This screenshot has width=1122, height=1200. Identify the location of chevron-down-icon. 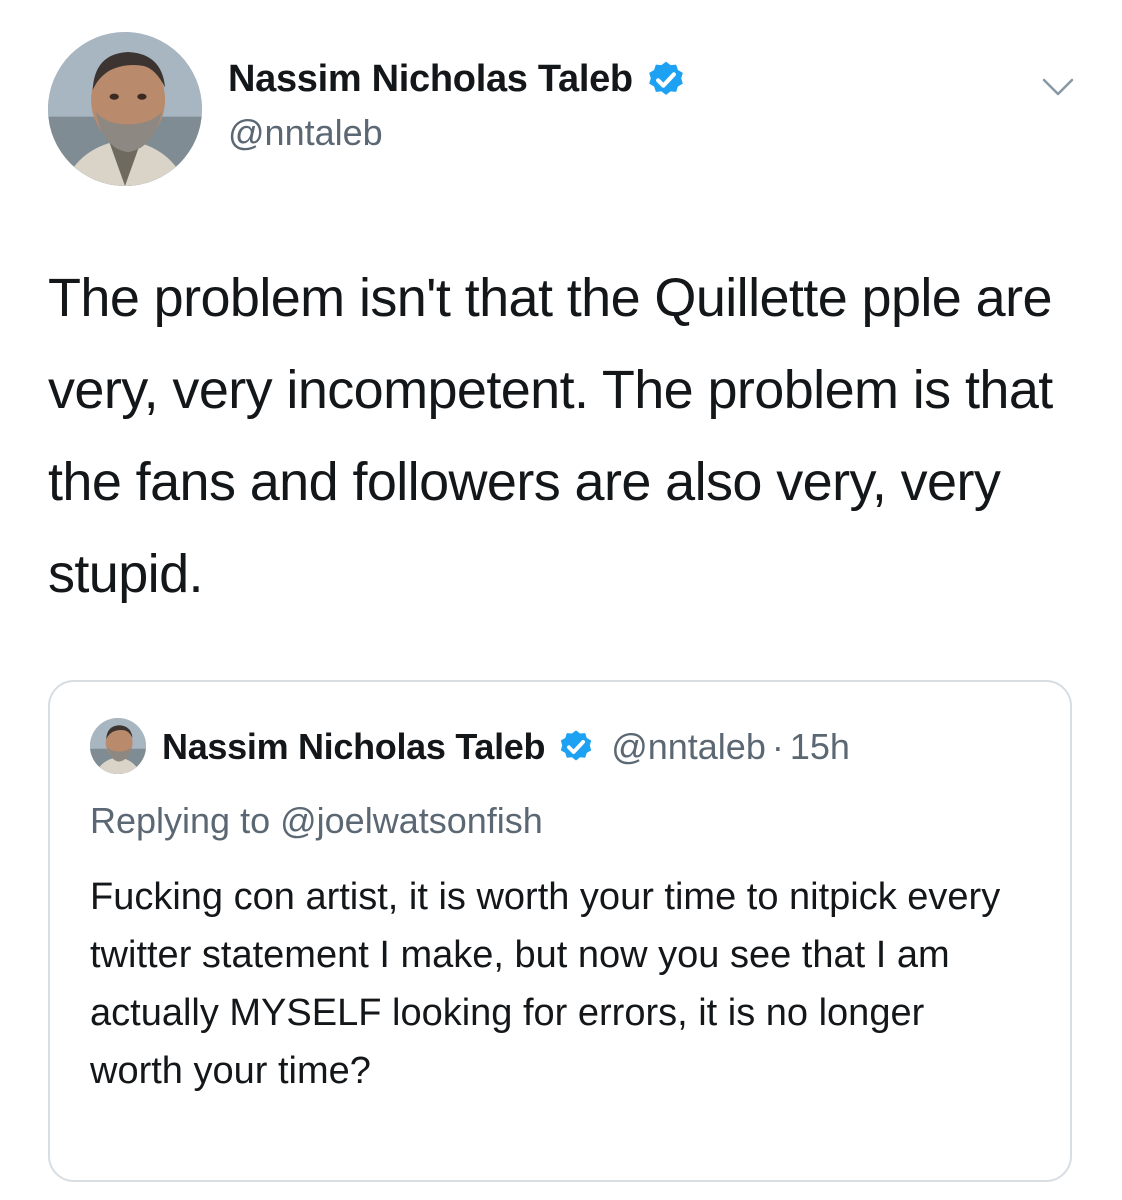
(1058, 87).